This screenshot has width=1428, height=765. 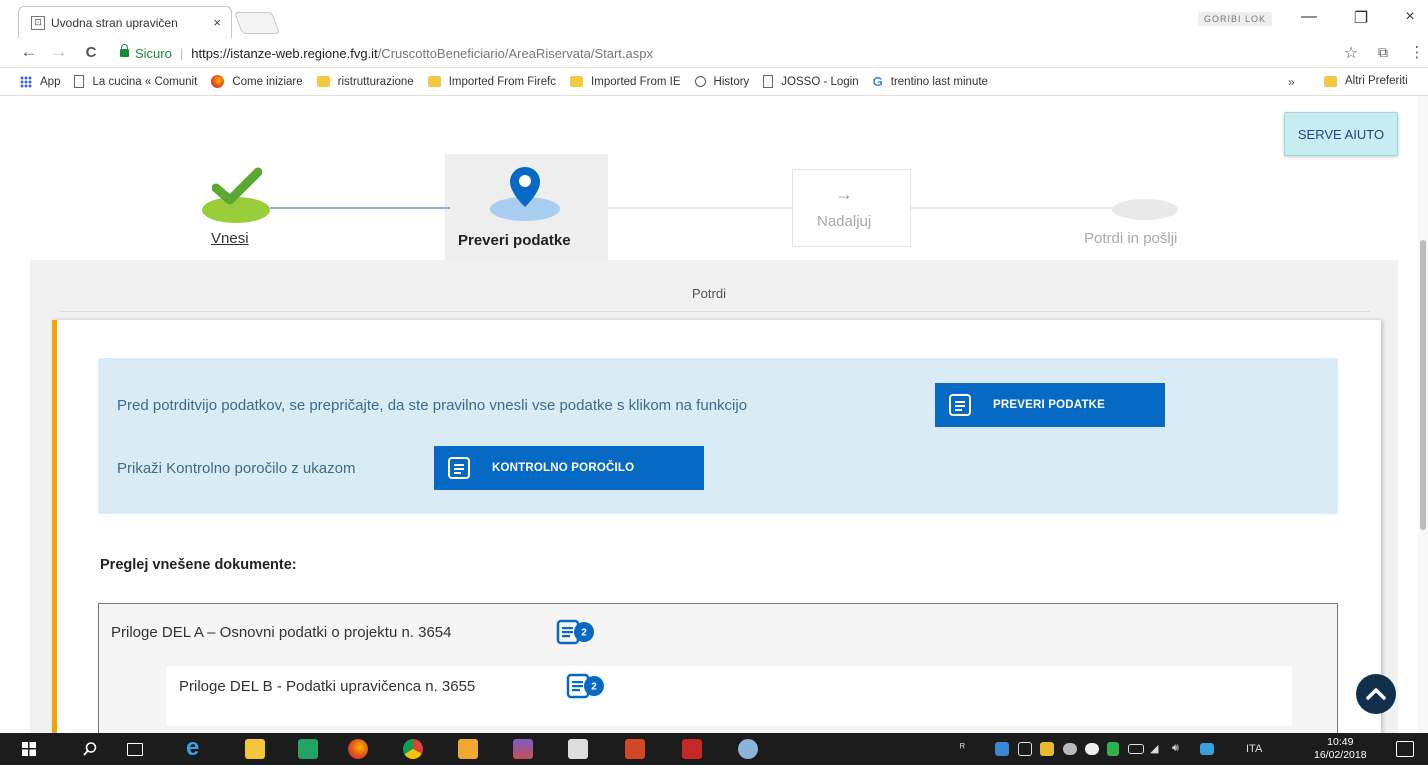 I want to click on bookmark-apps: App, so click(x=40, y=81).